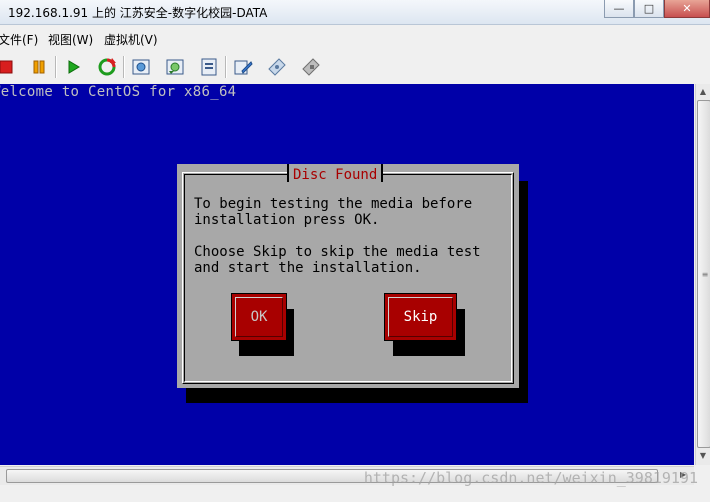 Image resolution: width=710 pixels, height=502 pixels. I want to click on snapshot-icon, so click(141, 67).